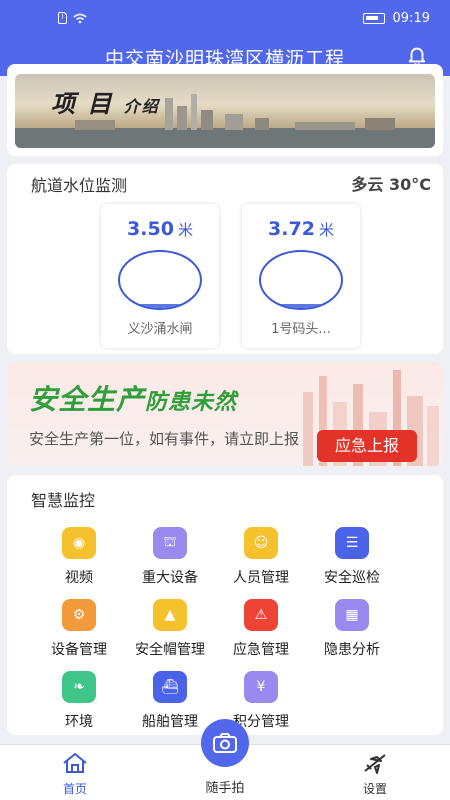  What do you see at coordinates (63, 500) in the screenshot?
I see `smart-monitor-title: 智慧监控` at bounding box center [63, 500].